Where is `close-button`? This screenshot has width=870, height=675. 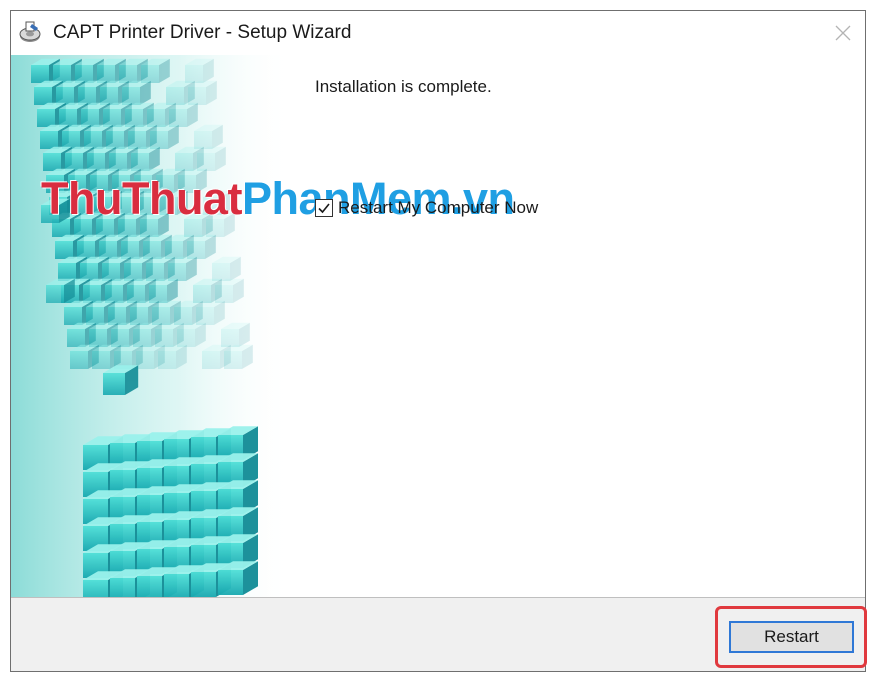
close-button is located at coordinates (843, 33).